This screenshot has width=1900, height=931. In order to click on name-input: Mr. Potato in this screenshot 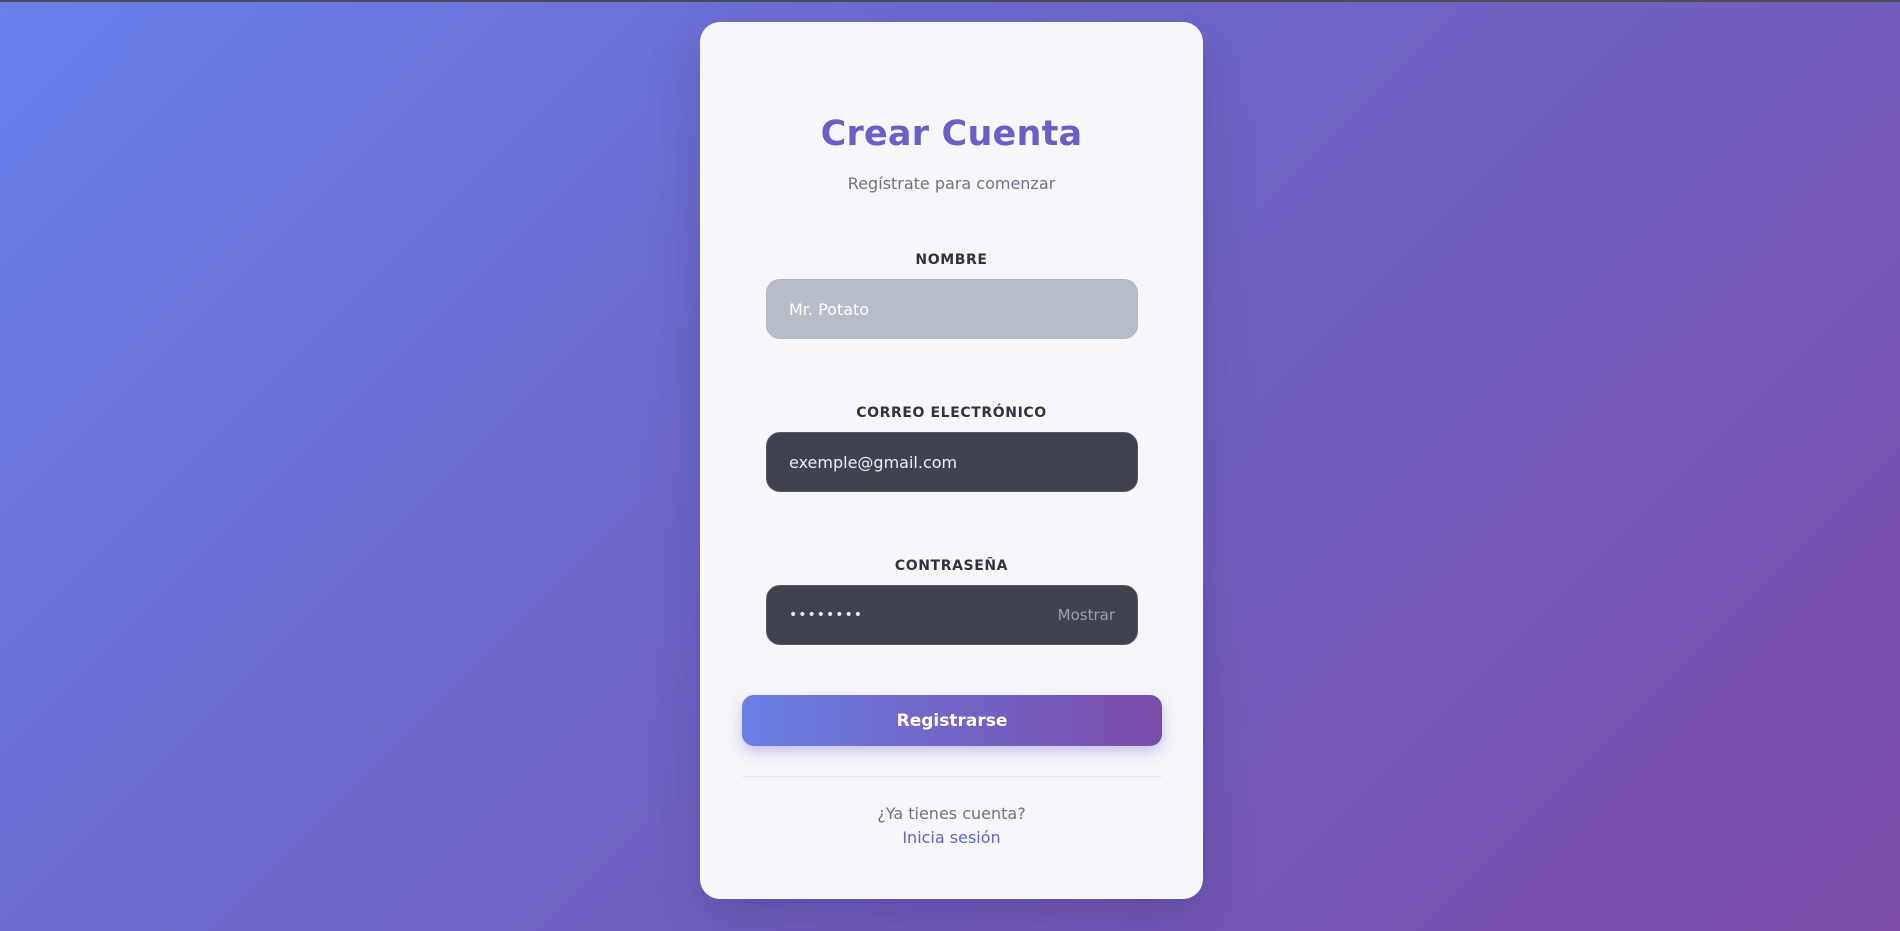, I will do `click(952, 309)`.